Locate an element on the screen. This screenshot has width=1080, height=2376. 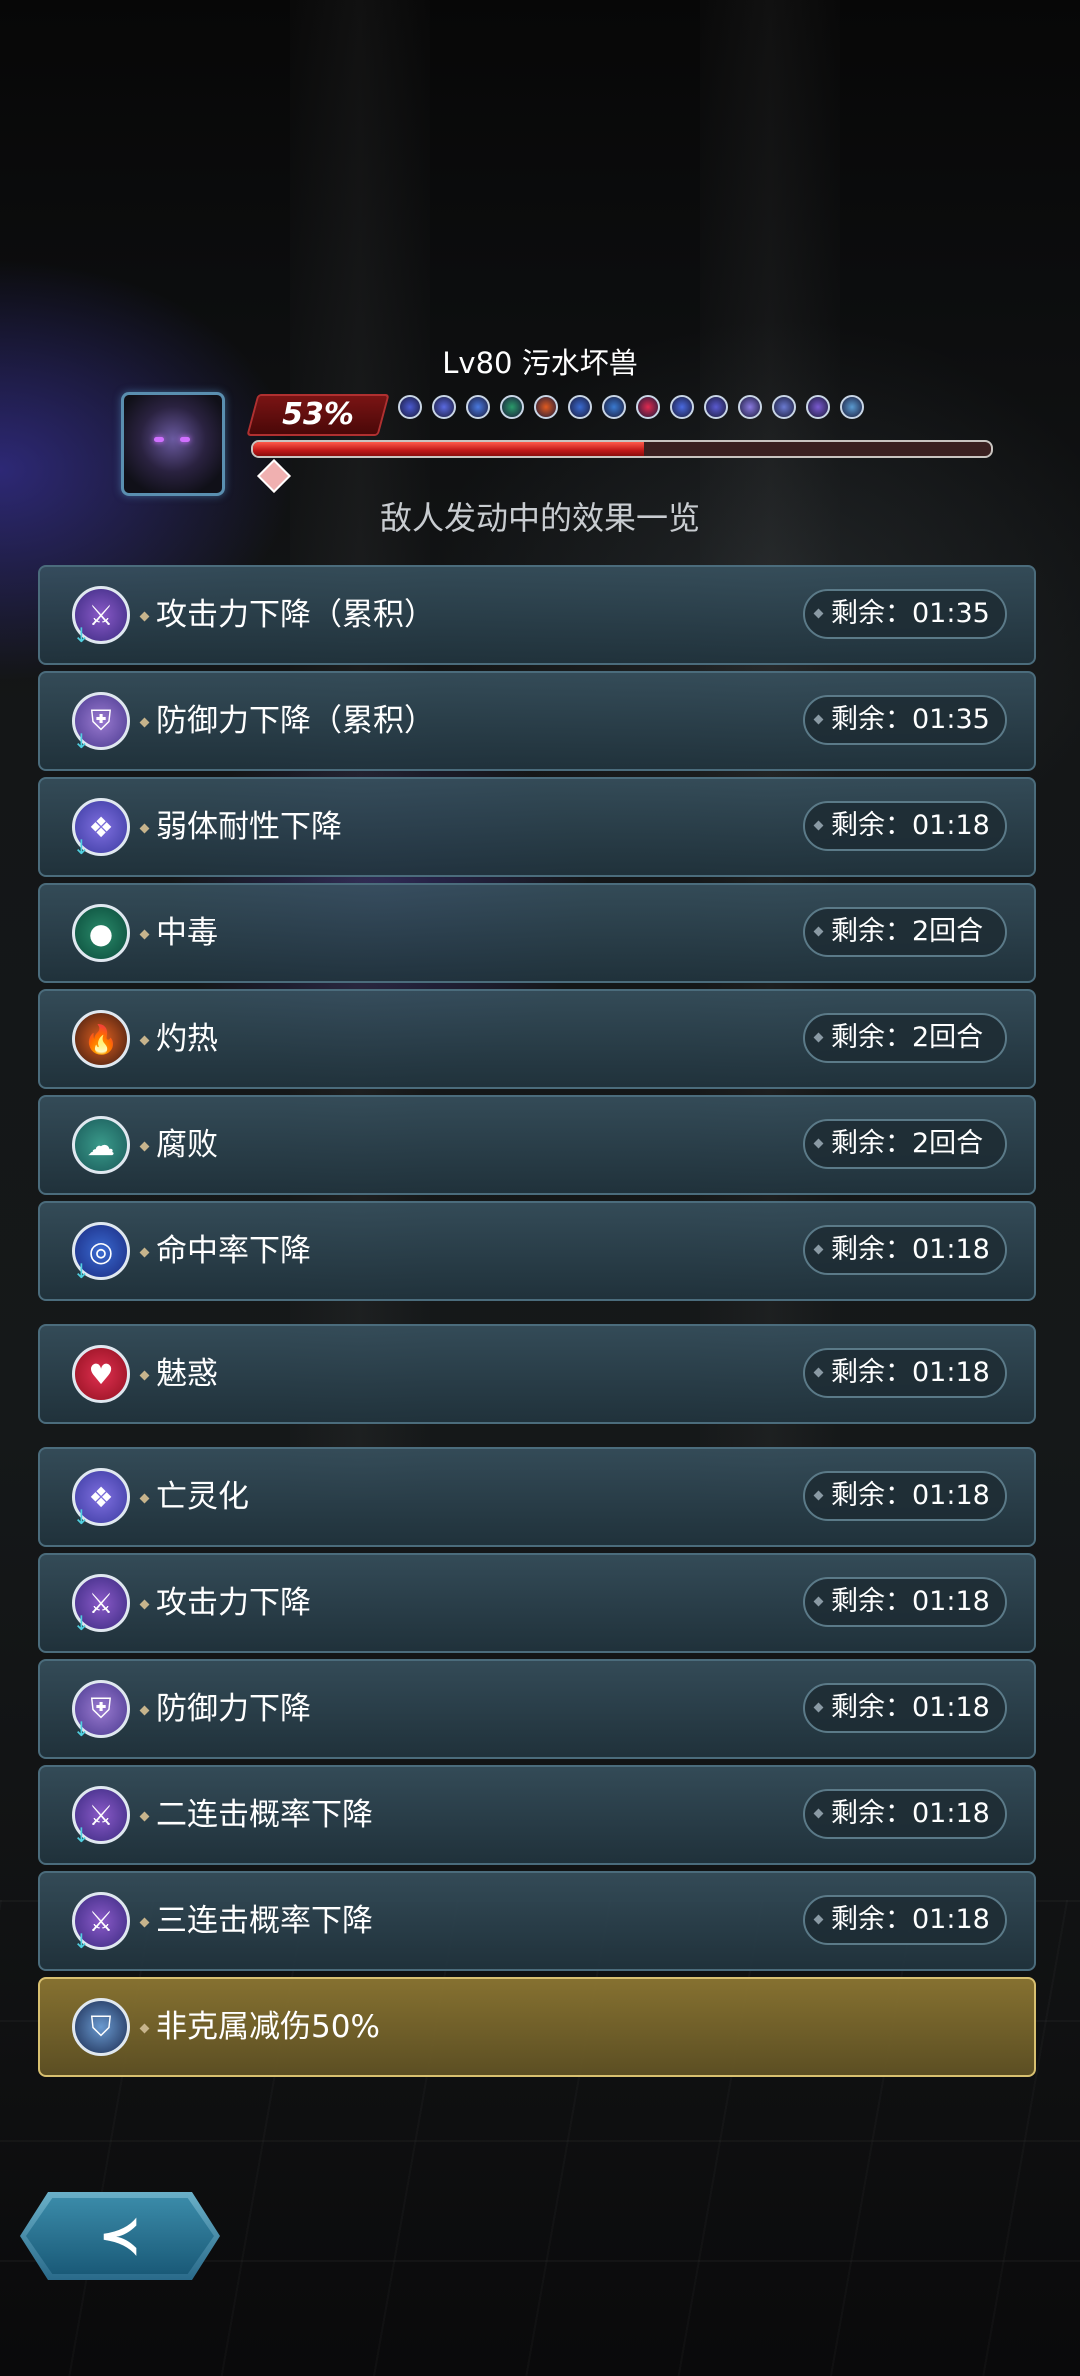
enemy-name: Lv80 污水坏兽 is located at coordinates (540, 363).